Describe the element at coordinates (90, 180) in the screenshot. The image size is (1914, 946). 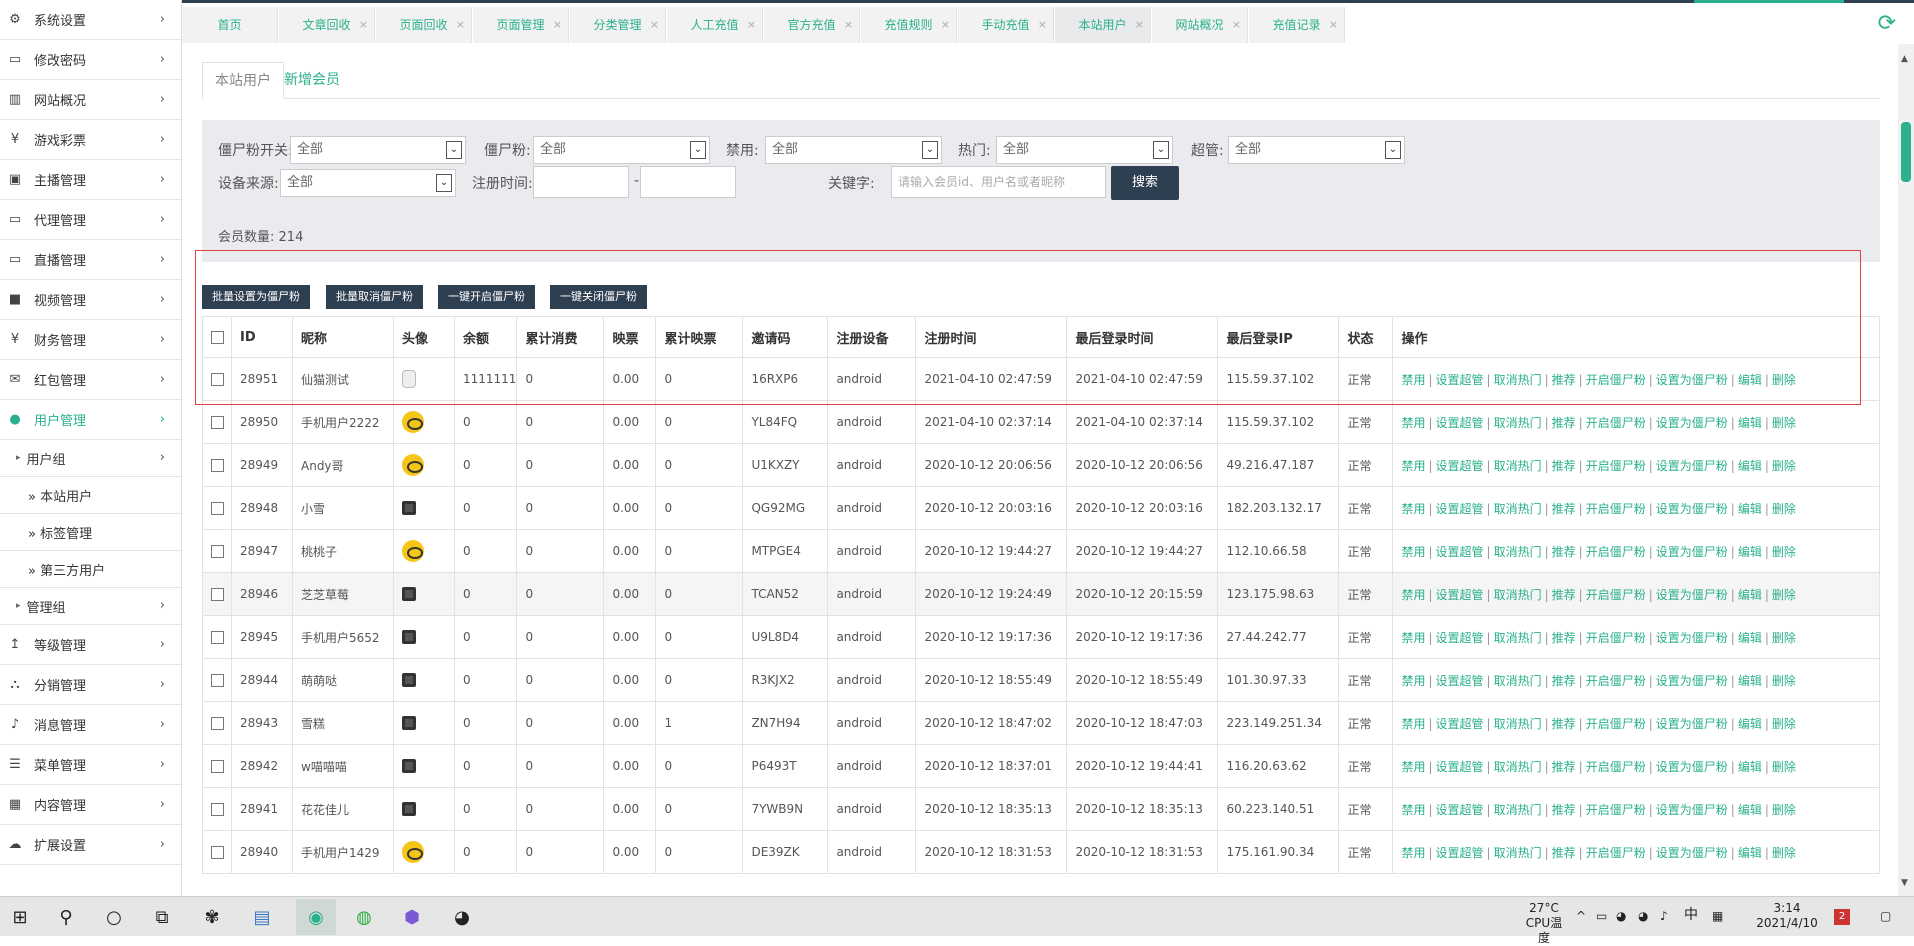
I see `sidebar-item: ▣ 主播管理 ›` at that location.